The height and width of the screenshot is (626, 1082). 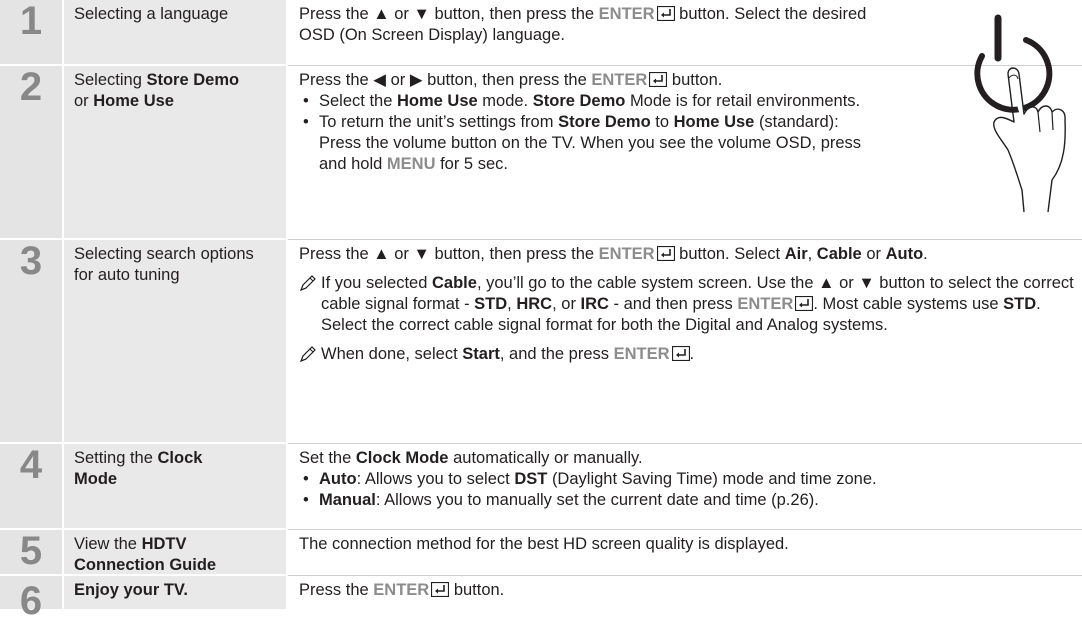 What do you see at coordinates (175, 486) in the screenshot?
I see `step-title: Setting the Clock Mode` at bounding box center [175, 486].